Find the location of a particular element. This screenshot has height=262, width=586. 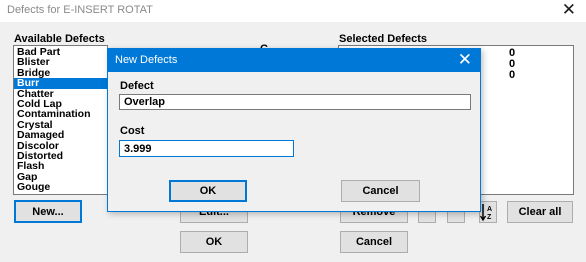

available-defects-header: Available Defects is located at coordinates (59, 39).